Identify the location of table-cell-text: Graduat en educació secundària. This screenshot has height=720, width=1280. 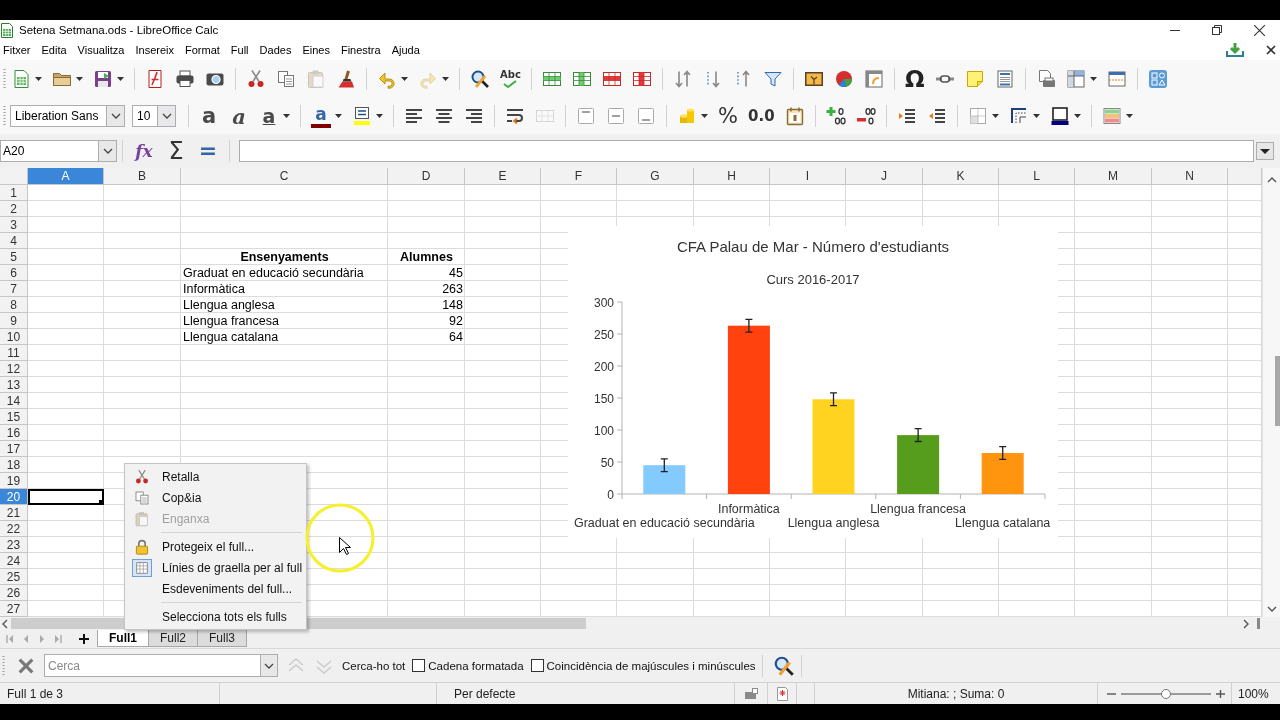
(273, 273).